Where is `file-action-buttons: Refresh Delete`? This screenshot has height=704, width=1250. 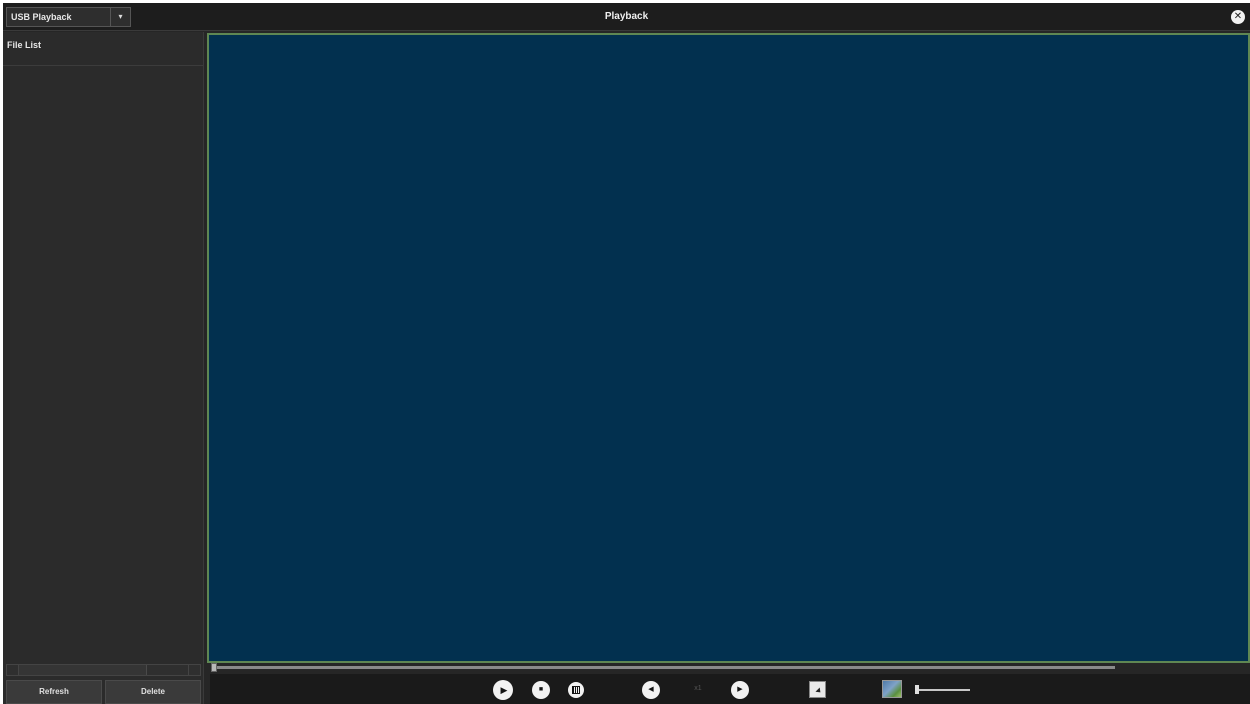
file-action-buttons: Refresh Delete is located at coordinates (104, 692).